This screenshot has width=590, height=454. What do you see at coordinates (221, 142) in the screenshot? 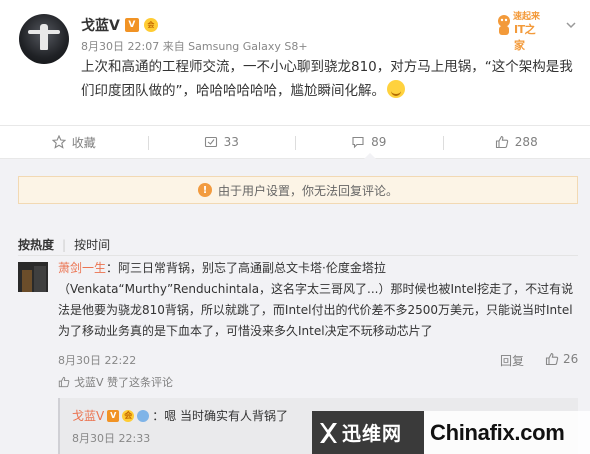
I see `repost-button: 33` at bounding box center [221, 142].